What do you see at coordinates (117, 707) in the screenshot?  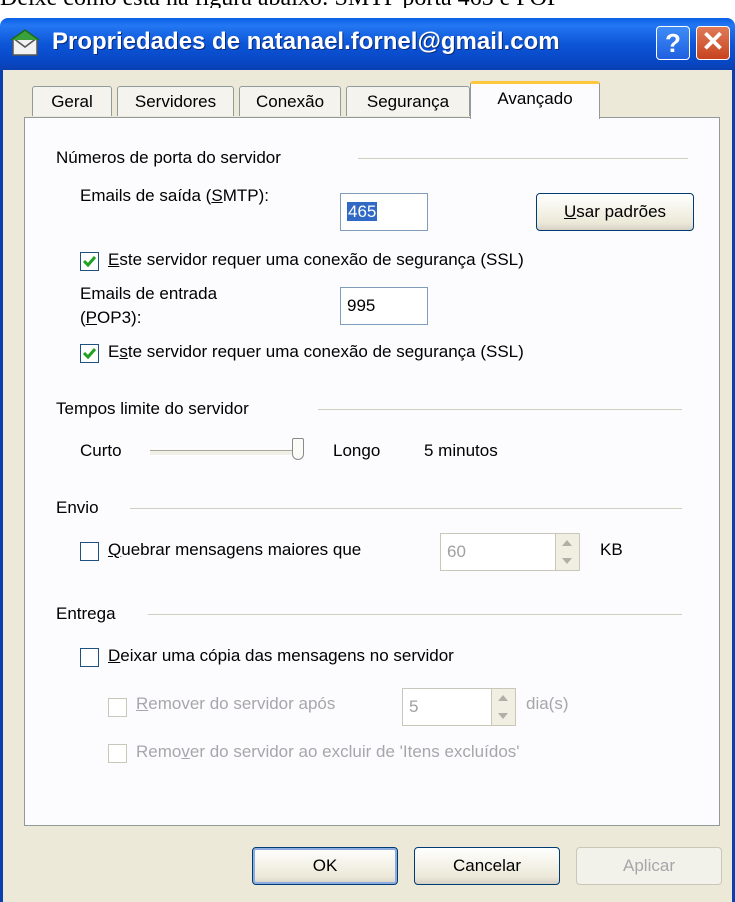 I see `remove-after-checkbox` at bounding box center [117, 707].